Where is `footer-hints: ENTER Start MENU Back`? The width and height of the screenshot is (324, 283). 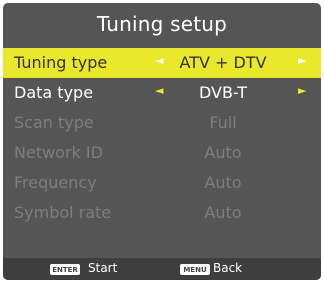 footer-hints: ENTER Start MENU Back is located at coordinates (162, 269).